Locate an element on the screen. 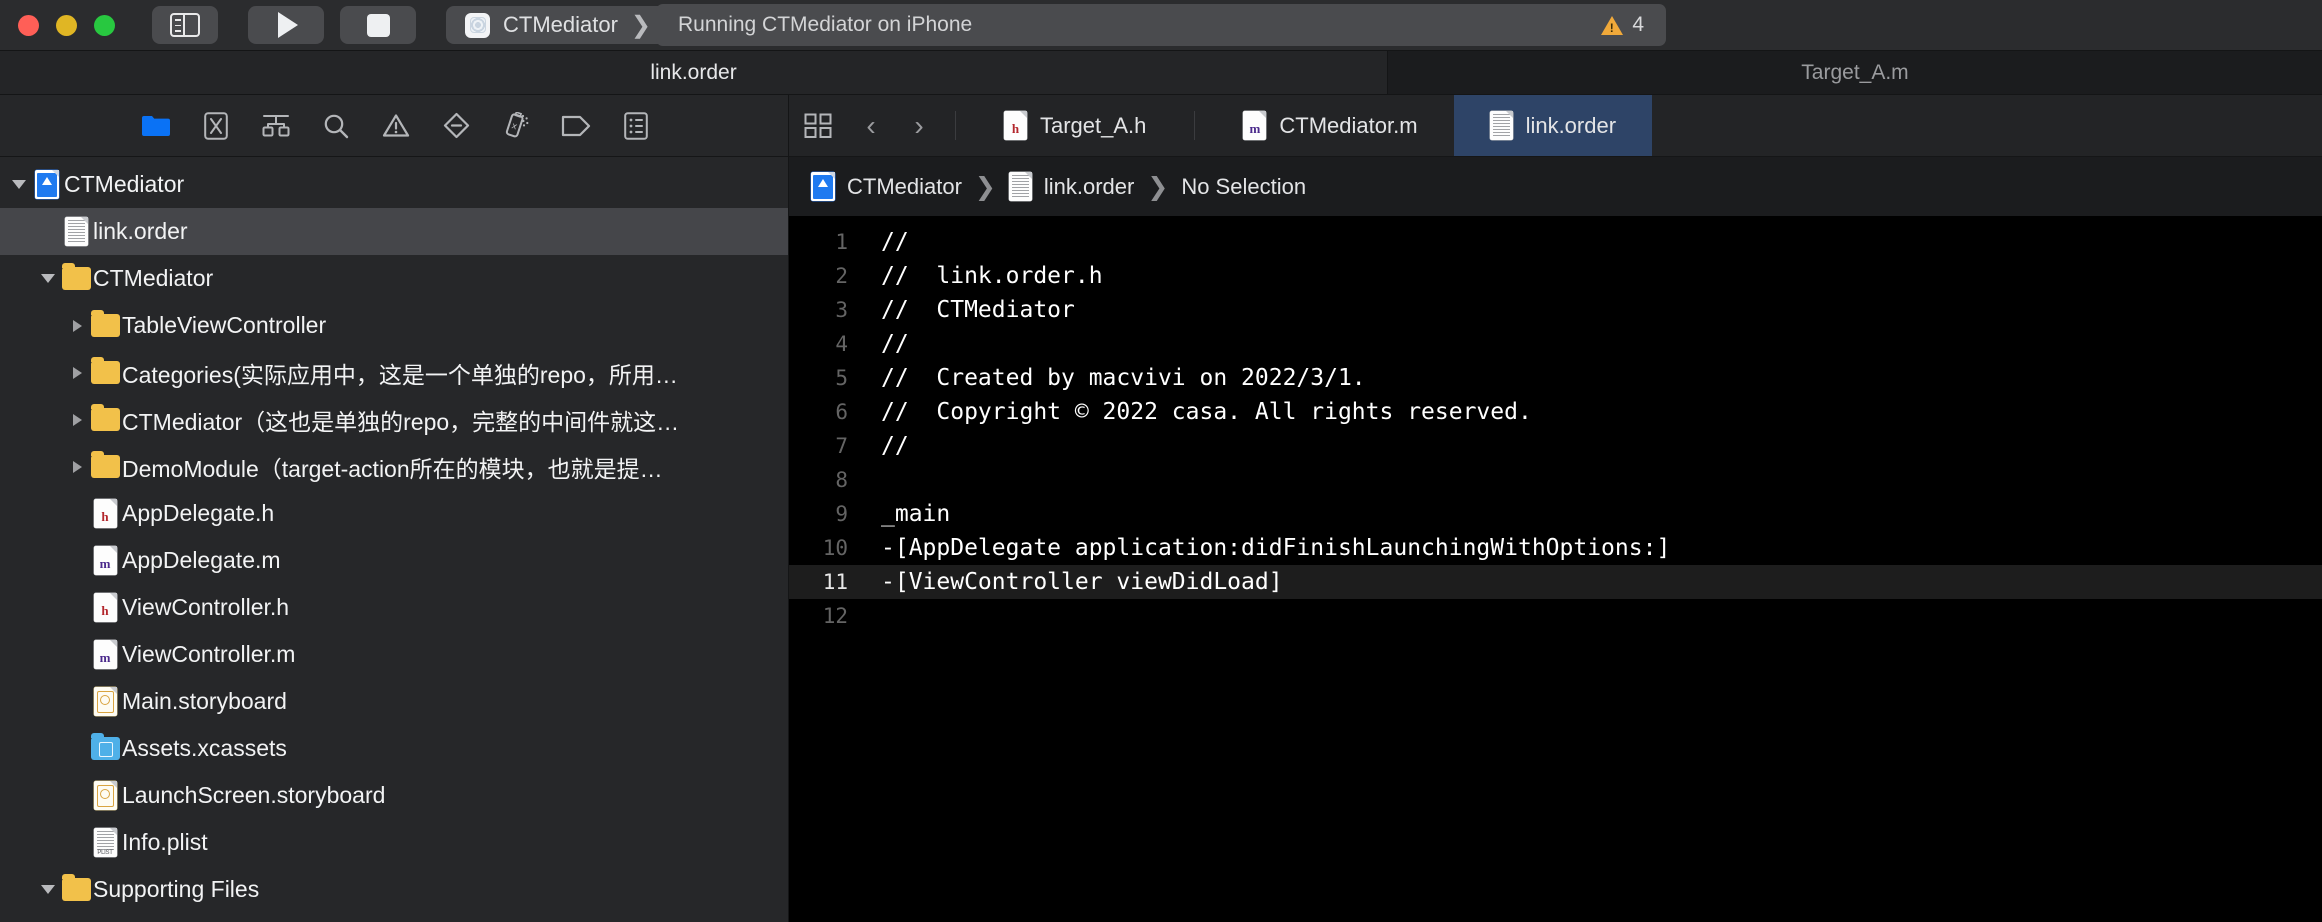  tree-row: PLIST Info.plist is located at coordinates (394, 842).